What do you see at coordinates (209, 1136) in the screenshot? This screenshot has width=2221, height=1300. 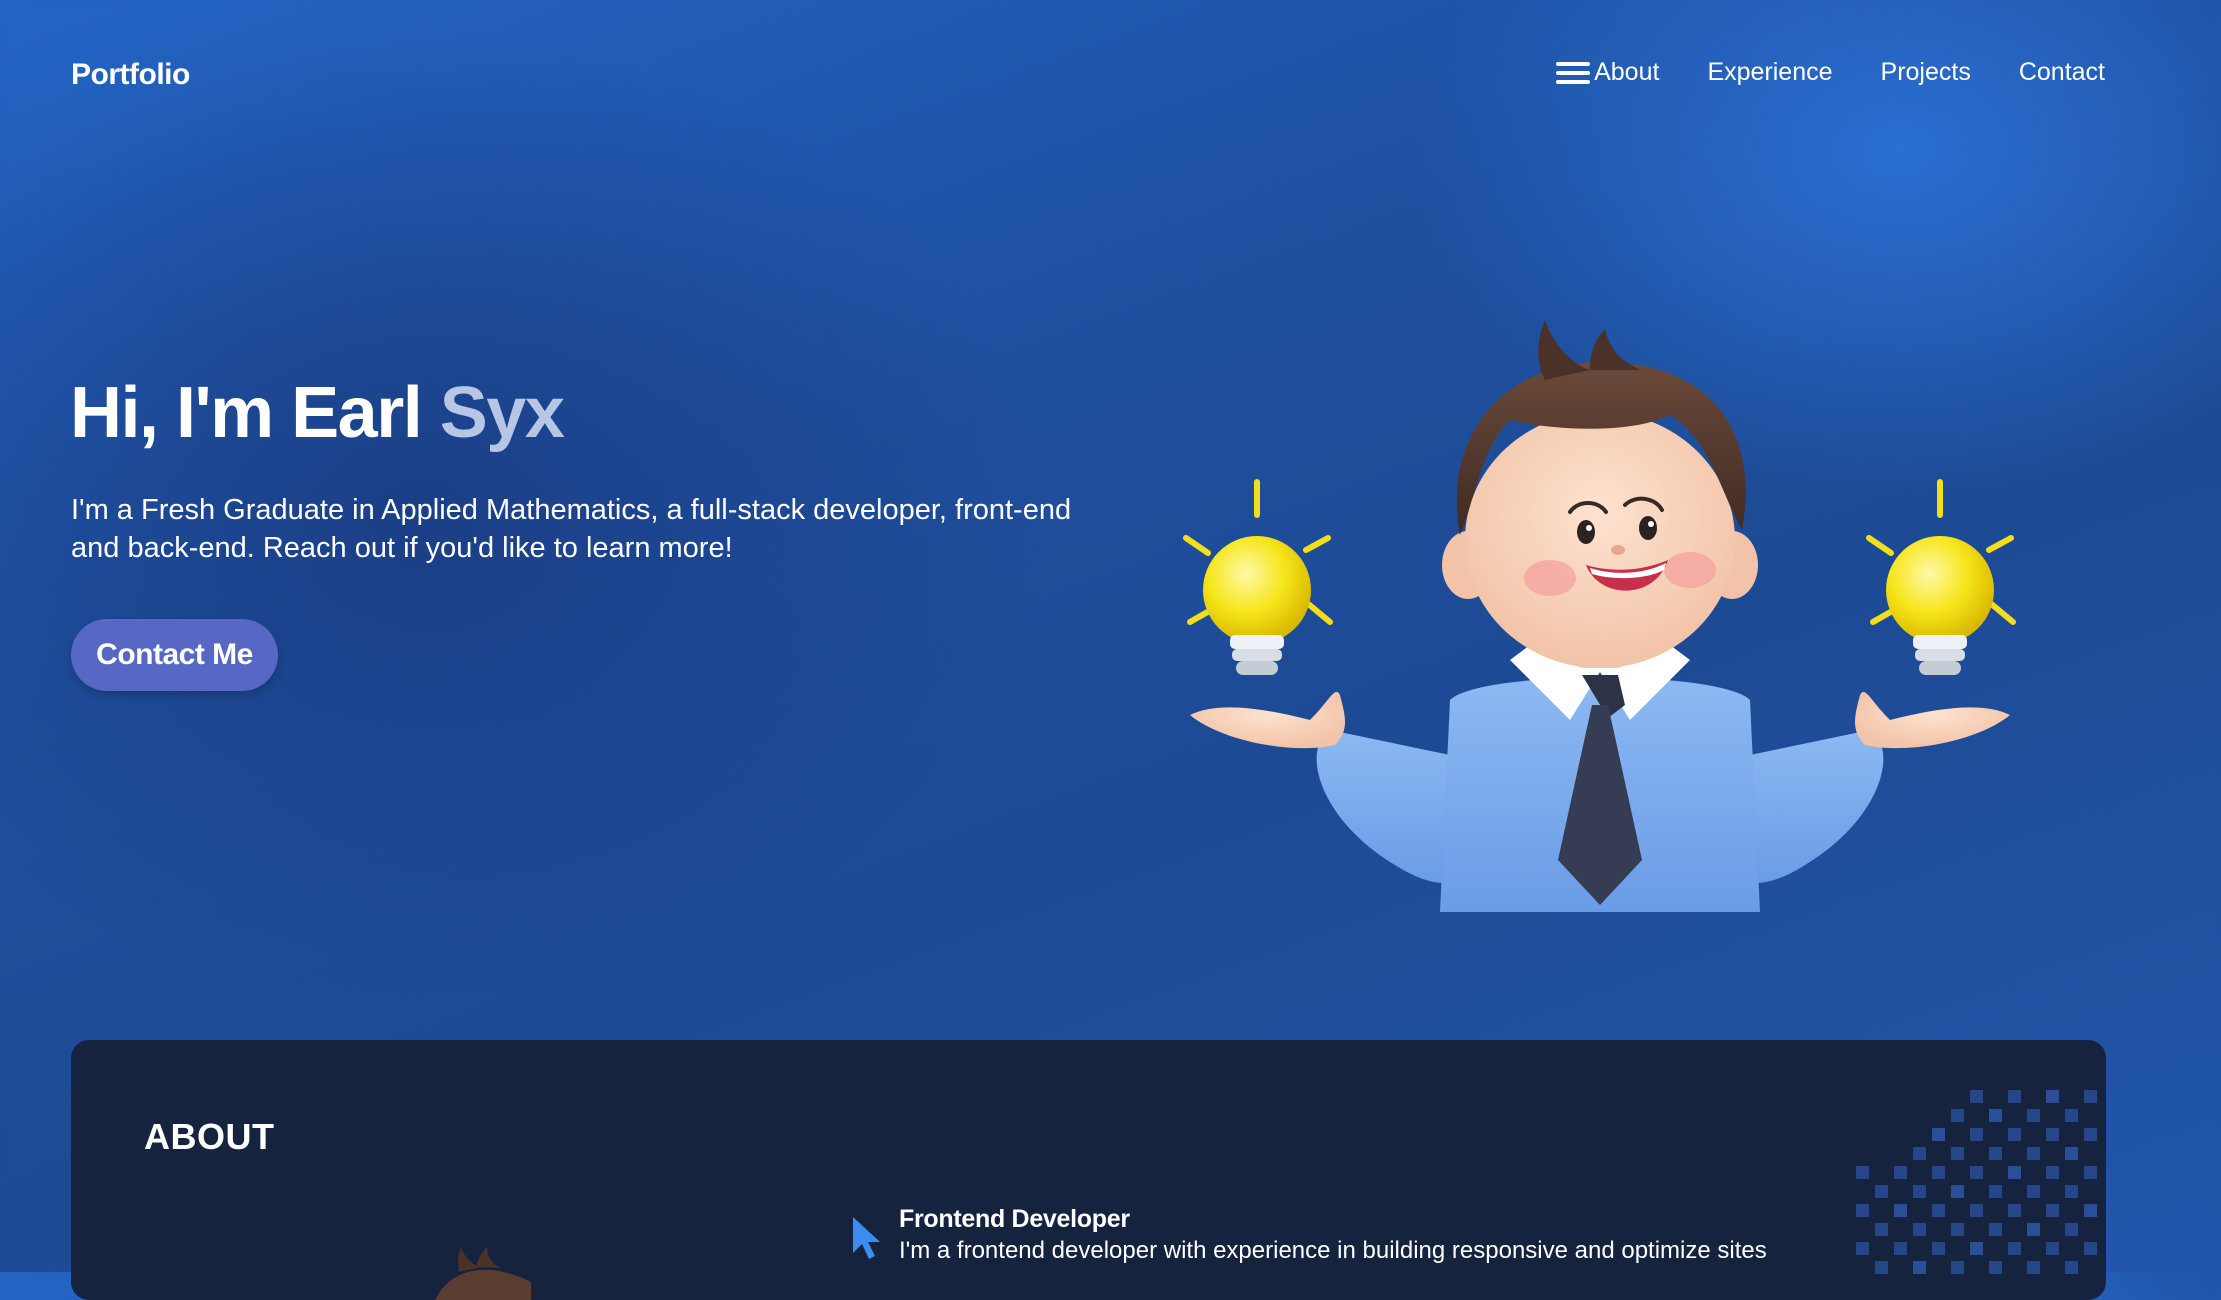 I see `about-title: ABOUT` at bounding box center [209, 1136].